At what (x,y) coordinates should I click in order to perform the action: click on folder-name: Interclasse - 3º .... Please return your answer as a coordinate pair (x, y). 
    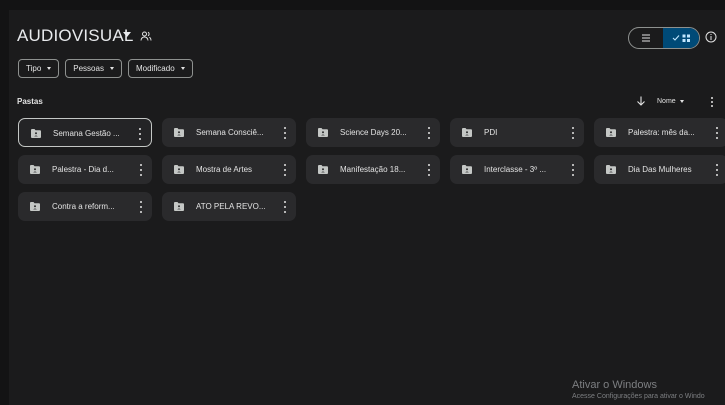
    Looking at the image, I should click on (515, 169).